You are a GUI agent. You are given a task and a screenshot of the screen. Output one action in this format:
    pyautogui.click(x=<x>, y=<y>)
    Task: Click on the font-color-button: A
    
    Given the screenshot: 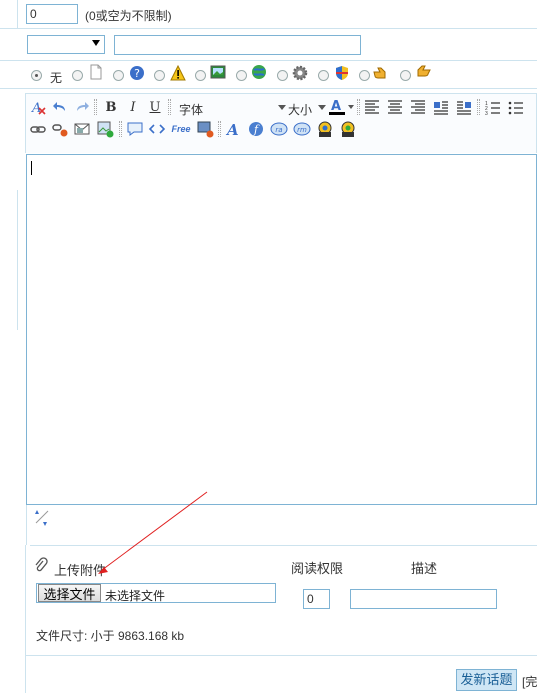 What is the action you would take?
    pyautogui.click(x=342, y=107)
    